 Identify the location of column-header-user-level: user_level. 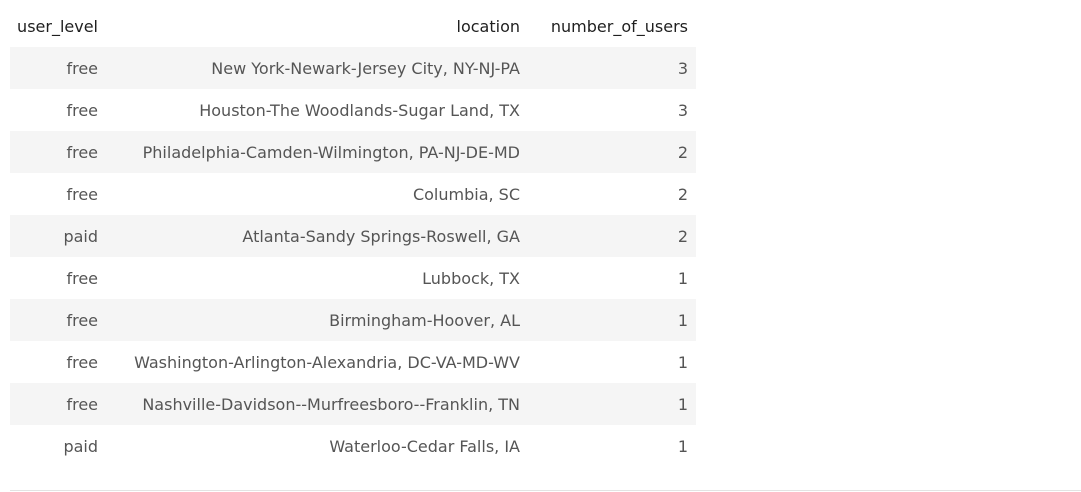
(57, 26).